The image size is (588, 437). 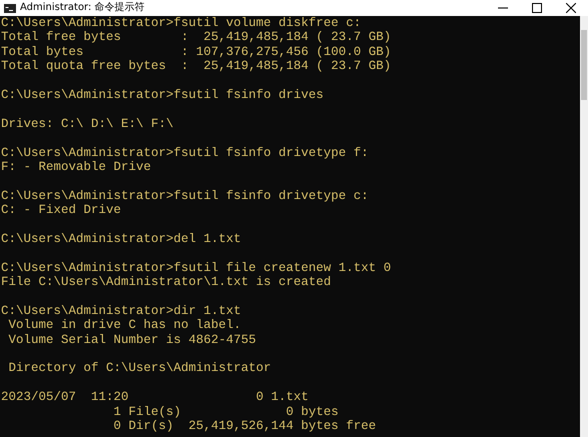 What do you see at coordinates (584, 226) in the screenshot?
I see `scrollbar` at bounding box center [584, 226].